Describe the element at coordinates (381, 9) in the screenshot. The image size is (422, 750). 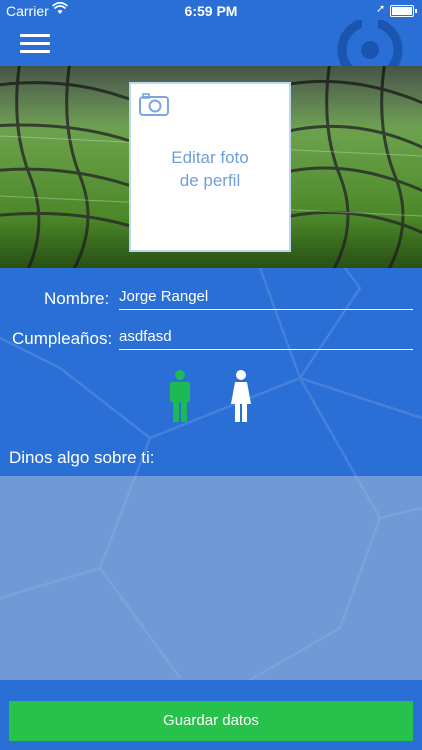
I see `location-arrow-icon: ➚` at that location.